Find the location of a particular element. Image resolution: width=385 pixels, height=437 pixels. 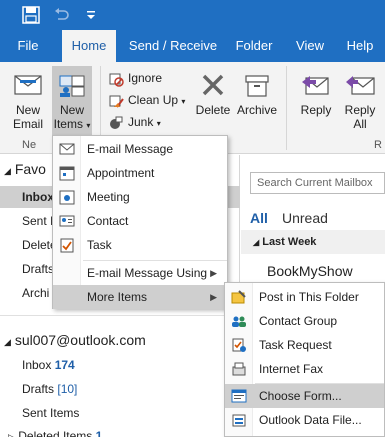

menu-item-post-in-folder: Post in This Folder is located at coordinates (304, 297).